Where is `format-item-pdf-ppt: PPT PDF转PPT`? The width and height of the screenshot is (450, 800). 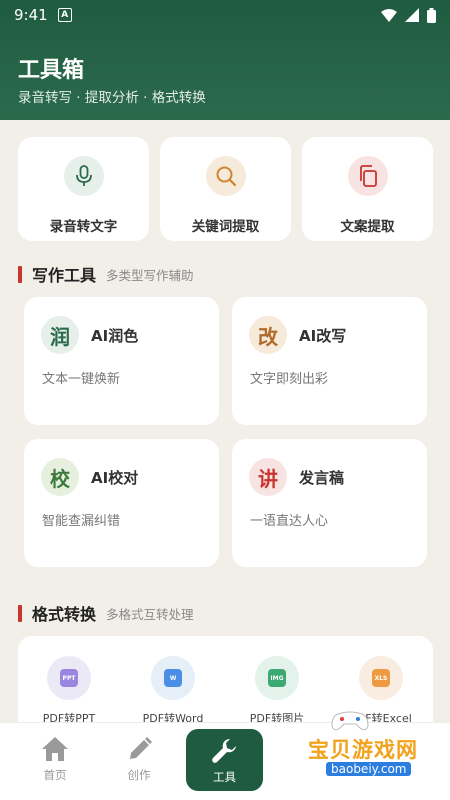
format-item-pdf-ppt: PPT PDF转PPT is located at coordinates (69, 691).